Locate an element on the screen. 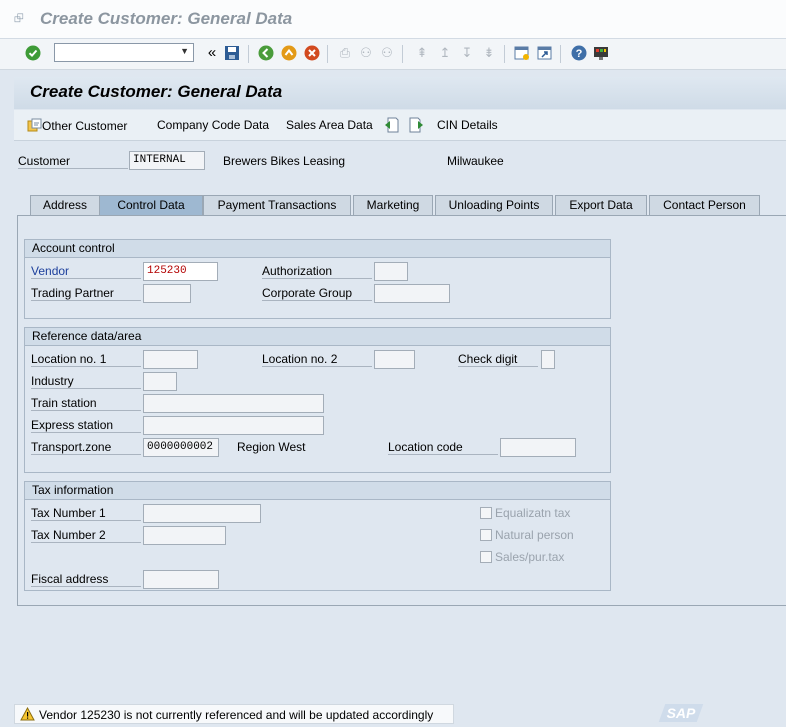 The width and height of the screenshot is (786, 727). screen-header: Create Customer: General Data is located at coordinates (400, 93).